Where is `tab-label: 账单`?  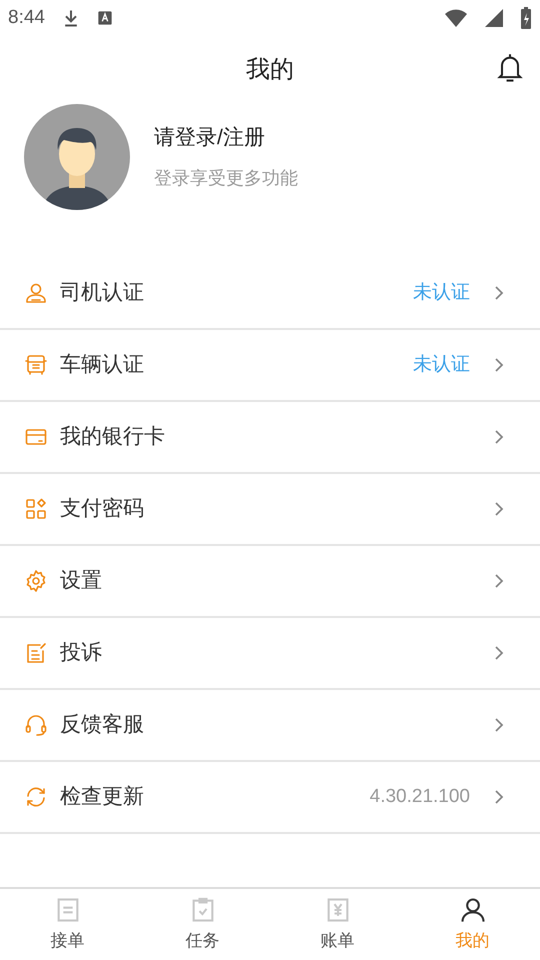
tab-label: 账单 is located at coordinates (337, 941).